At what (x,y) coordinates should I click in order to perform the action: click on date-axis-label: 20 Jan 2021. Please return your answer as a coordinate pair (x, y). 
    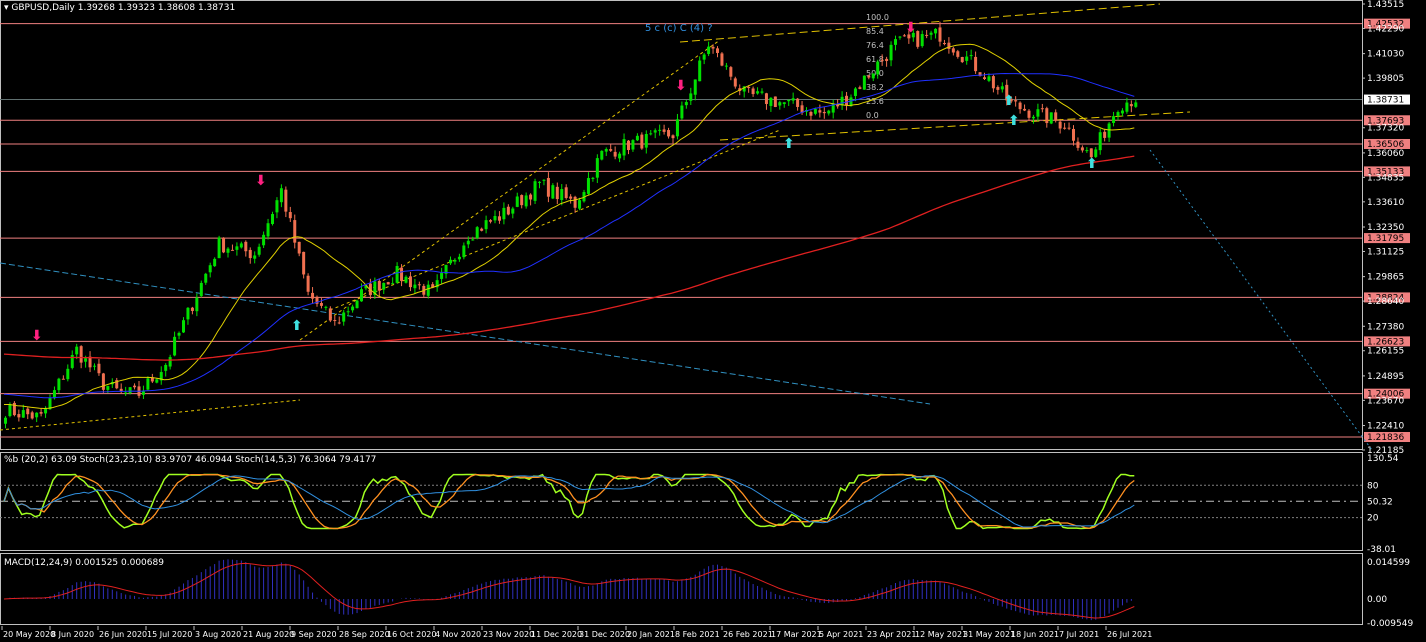
    Looking at the image, I should click on (651, 634).